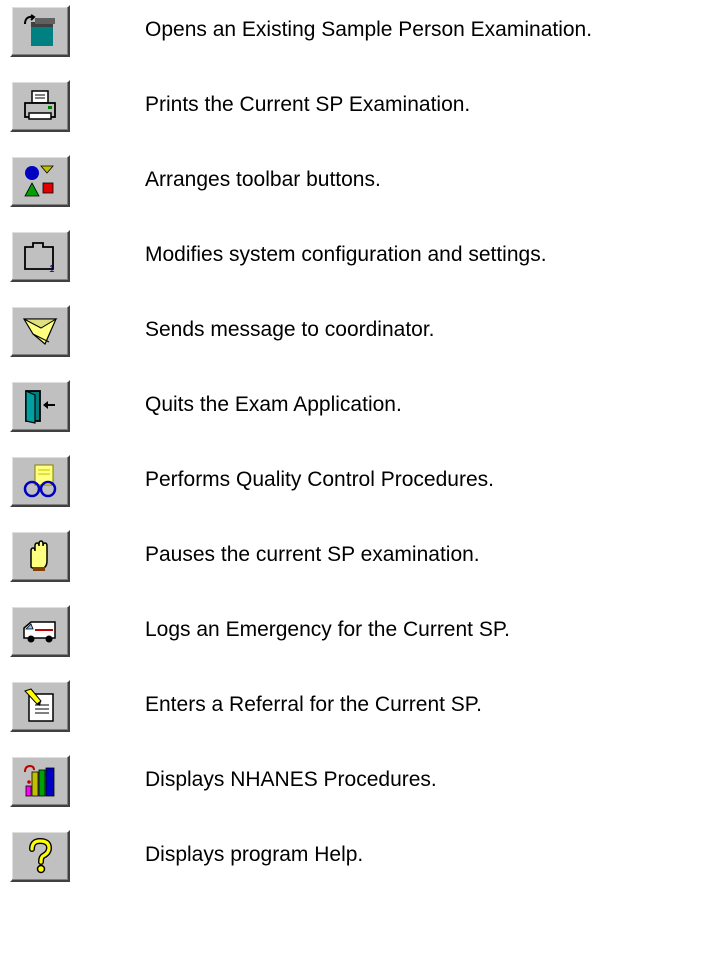 Image resolution: width=711 pixels, height=968 pixels. Describe the element at coordinates (52, 269) in the screenshot. I see `svg-text: 1` at that location.